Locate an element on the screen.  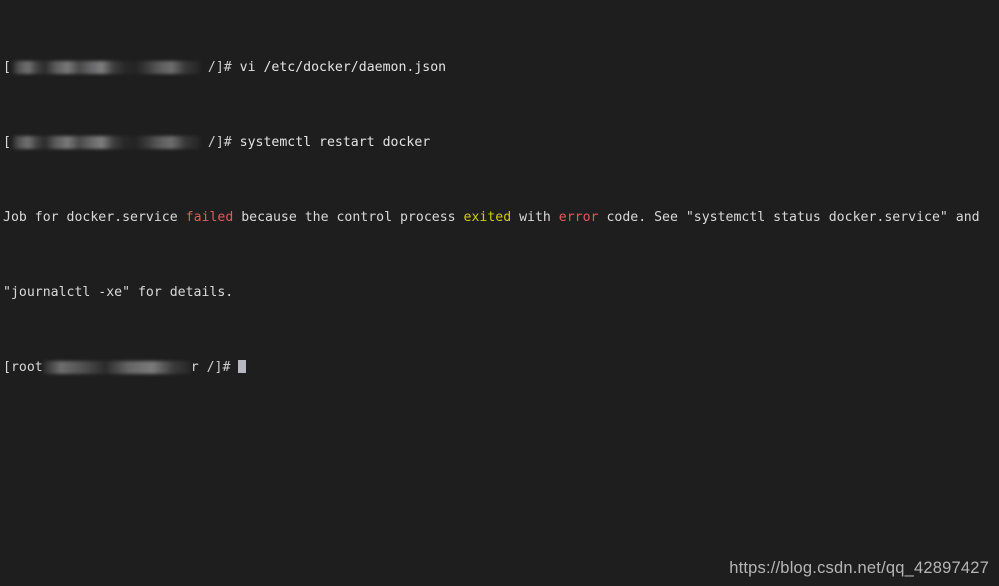
watermark-url: https://blog.csdn.net/qq_42897427 is located at coordinates (859, 568).